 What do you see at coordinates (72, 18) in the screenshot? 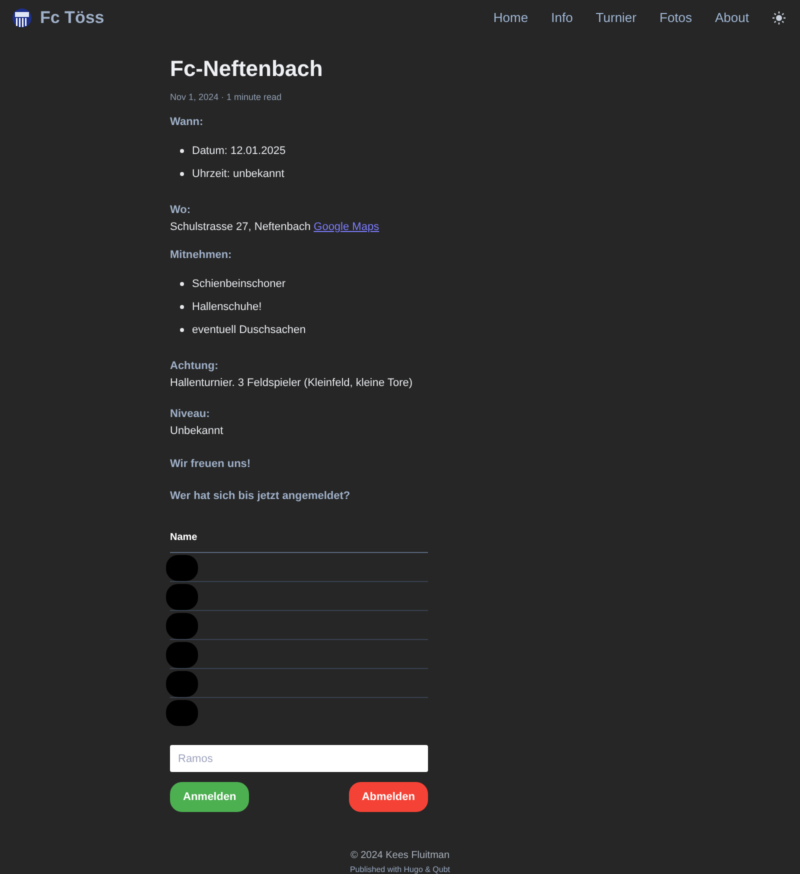
I see `site-title: Fc Töss` at bounding box center [72, 18].